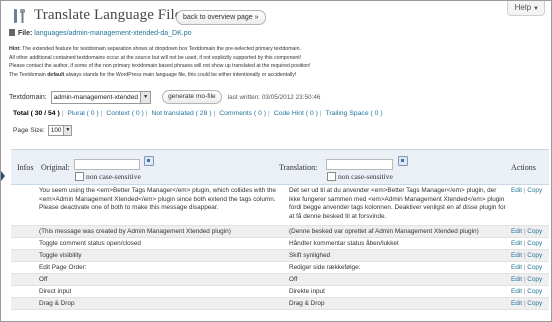 The height and width of the screenshot is (322, 552). I want to click on hint-label: Hint:, so click(15, 49).